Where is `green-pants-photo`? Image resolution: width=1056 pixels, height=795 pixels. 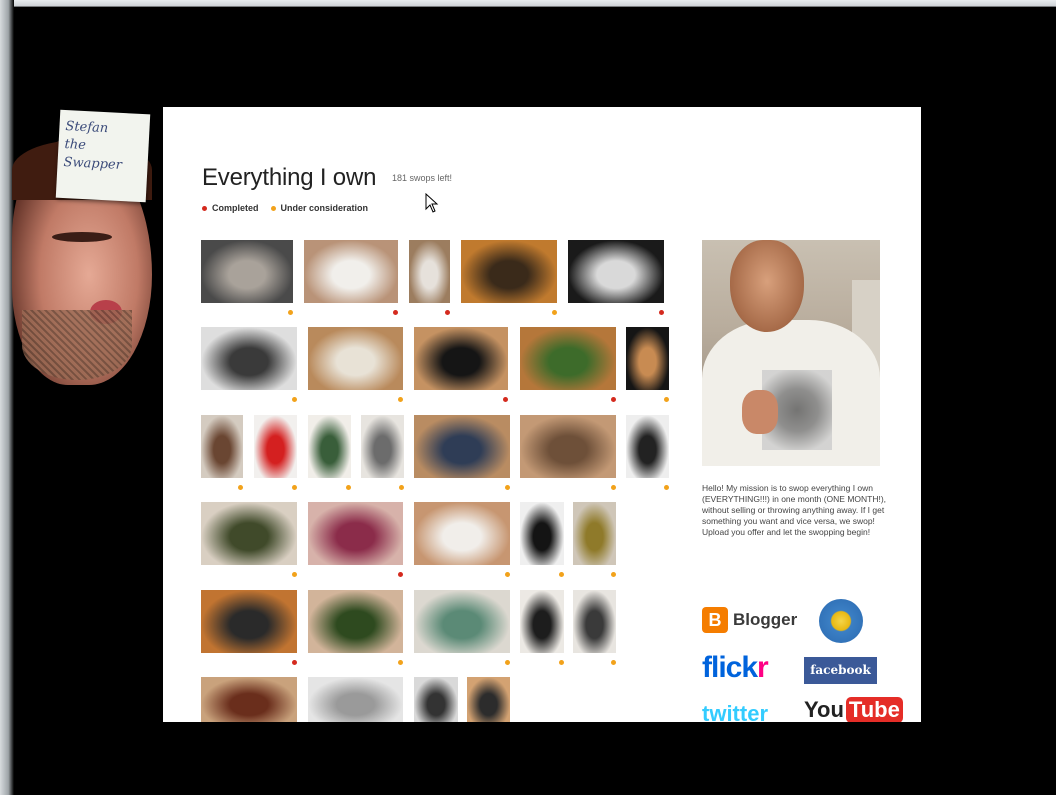 green-pants-photo is located at coordinates (329, 446).